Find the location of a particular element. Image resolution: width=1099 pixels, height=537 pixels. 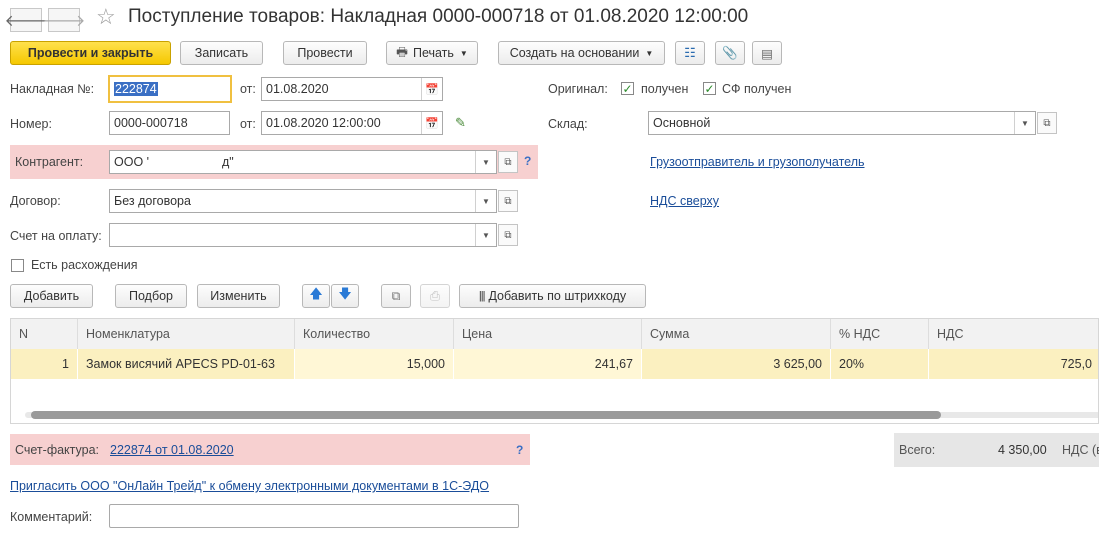

col-vat-rate-header: % НДС is located at coordinates (880, 334).